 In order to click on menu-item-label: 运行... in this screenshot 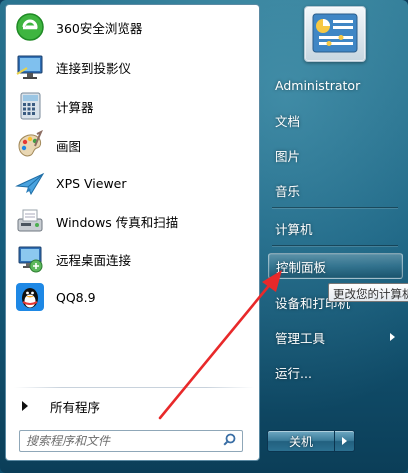, I will do `click(293, 373)`.